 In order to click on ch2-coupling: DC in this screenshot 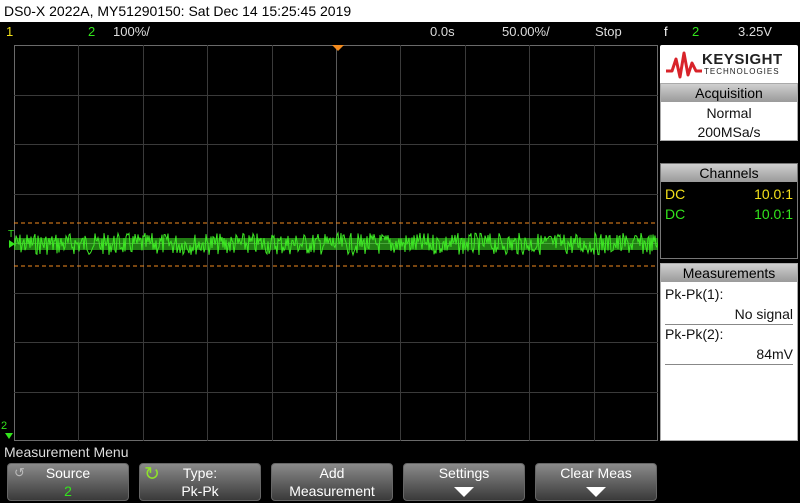, I will do `click(675, 214)`.